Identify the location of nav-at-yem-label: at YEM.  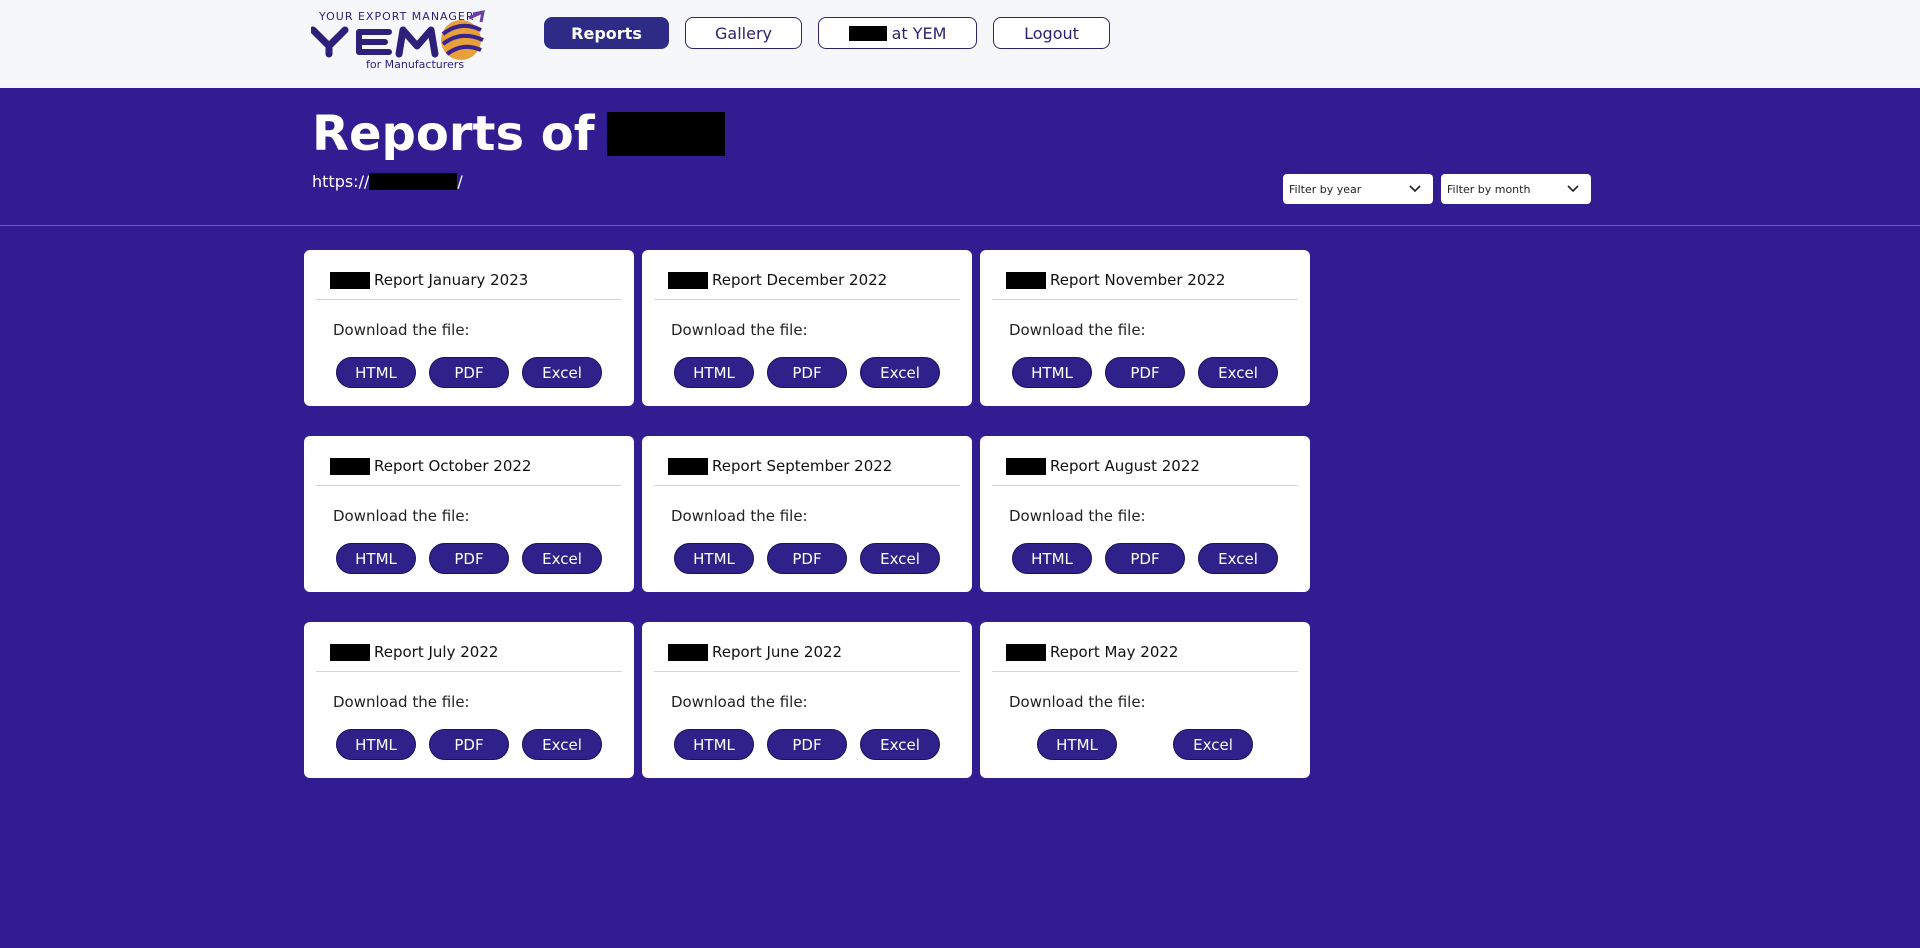
(919, 33).